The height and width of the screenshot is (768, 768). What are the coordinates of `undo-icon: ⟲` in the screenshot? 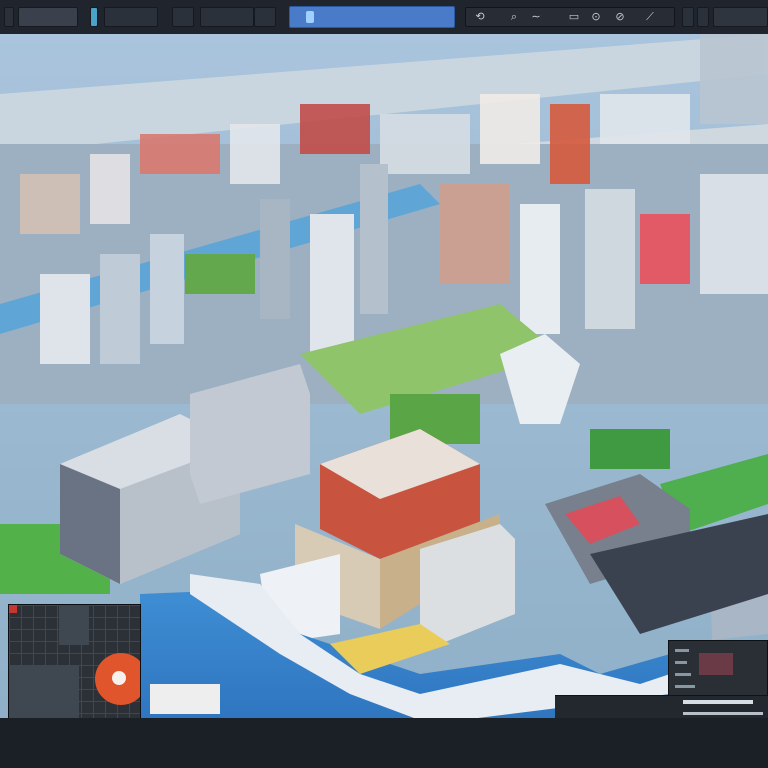 It's located at (480, 17).